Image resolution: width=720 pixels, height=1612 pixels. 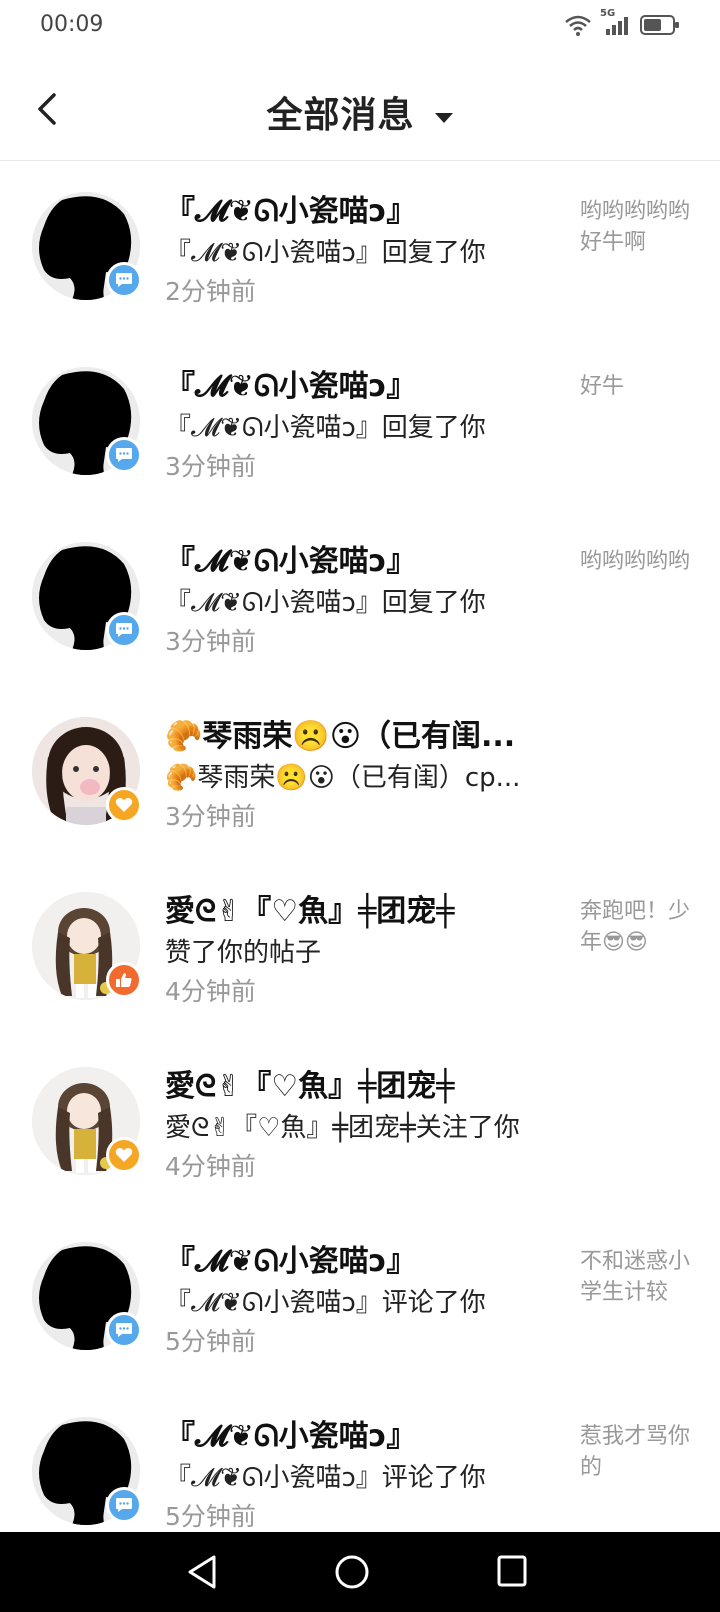 What do you see at coordinates (635, 1277) in the screenshot?
I see `message-preview: 不和迷惑小学生计较` at bounding box center [635, 1277].